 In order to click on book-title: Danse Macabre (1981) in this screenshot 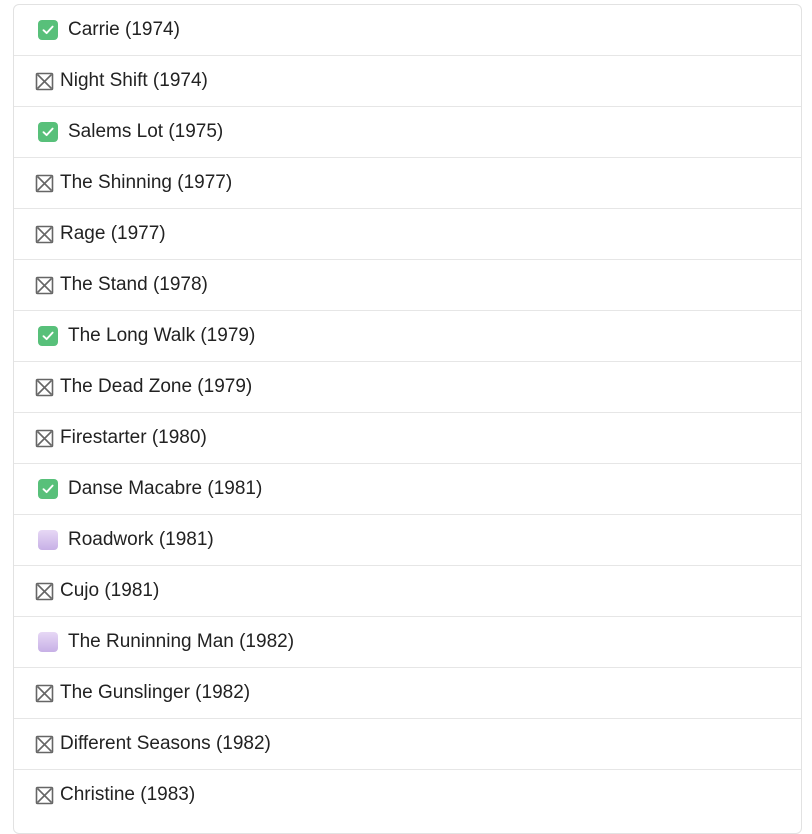, I will do `click(165, 488)`.